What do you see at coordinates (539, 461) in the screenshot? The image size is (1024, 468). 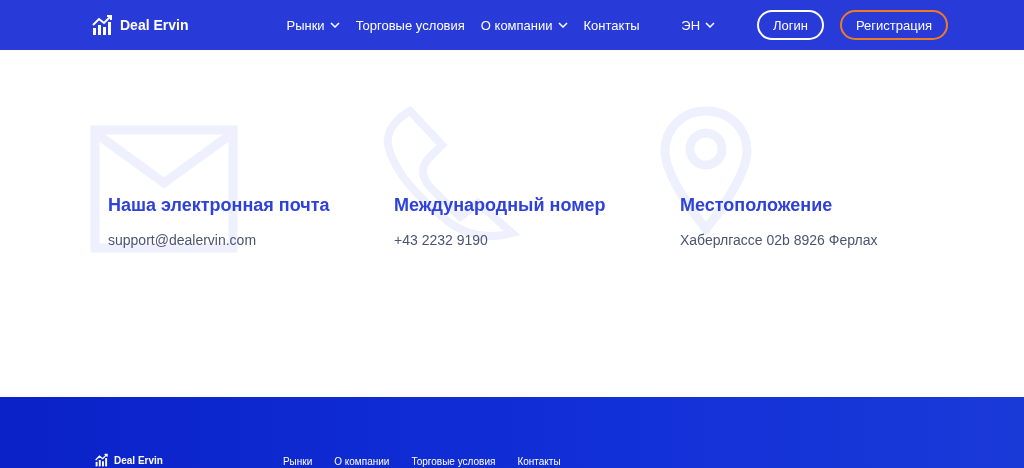 I see `footer-link: Контакты` at bounding box center [539, 461].